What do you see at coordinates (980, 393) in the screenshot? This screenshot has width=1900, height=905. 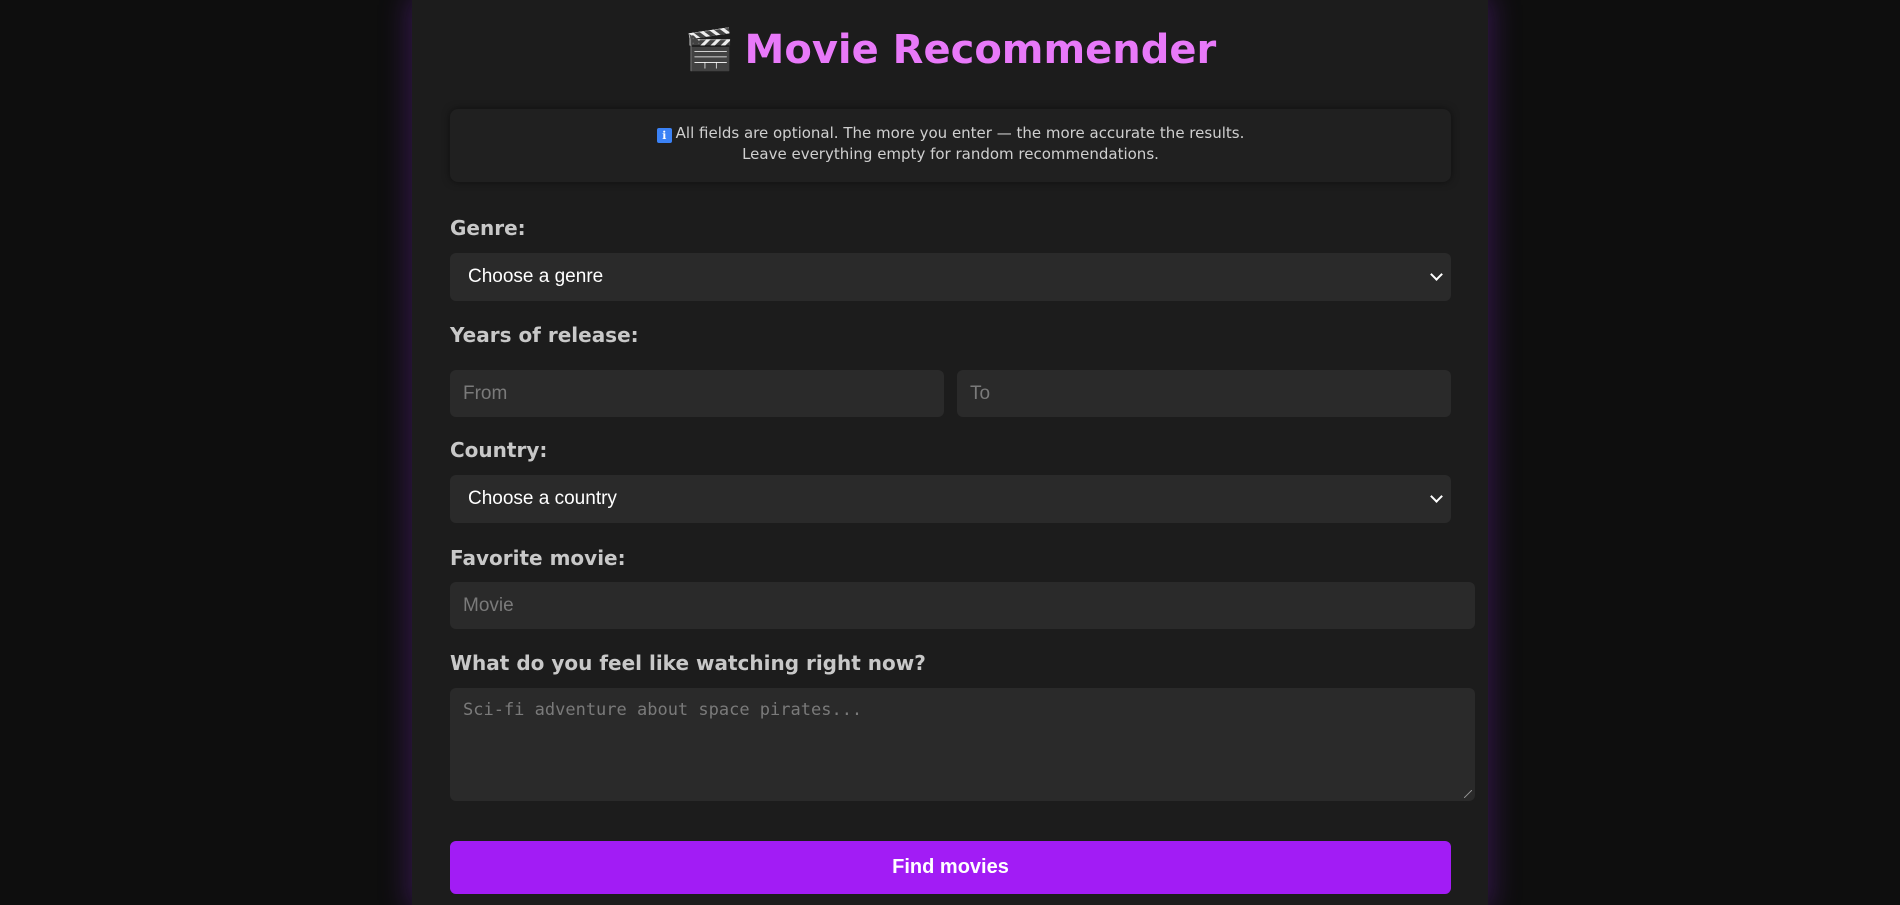 I see `year-to-placeholder: To` at bounding box center [980, 393].